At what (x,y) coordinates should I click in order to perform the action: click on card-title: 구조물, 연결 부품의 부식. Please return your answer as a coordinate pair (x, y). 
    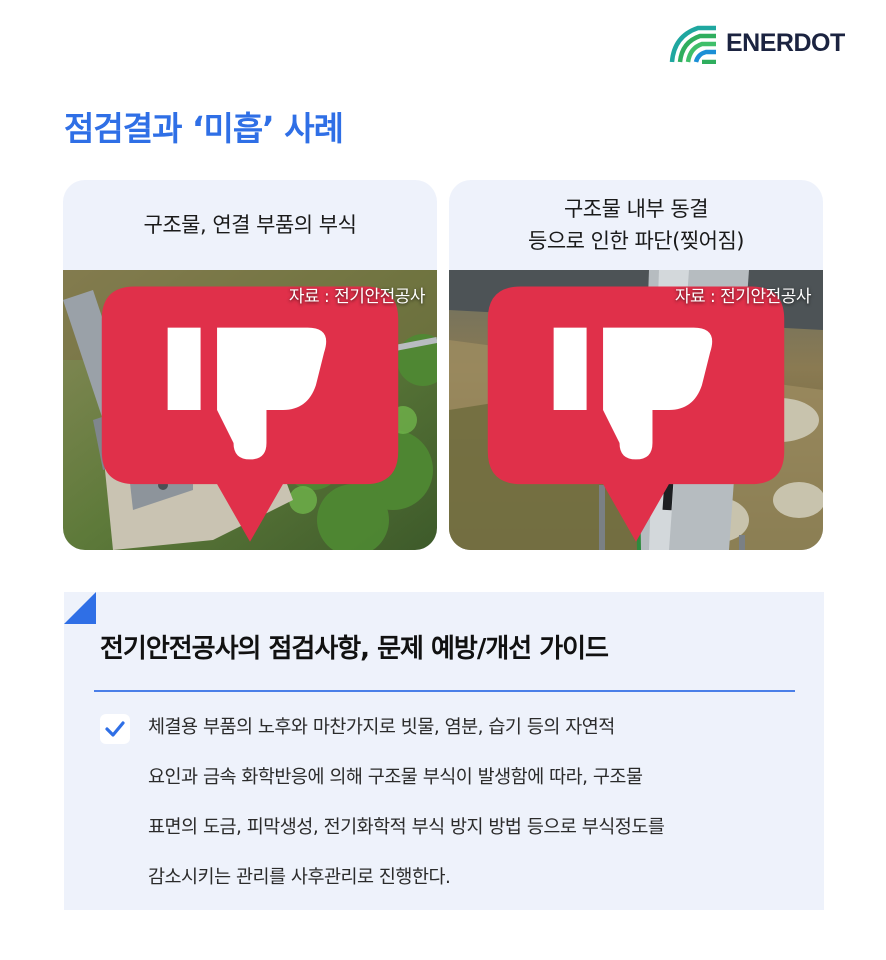
    Looking at the image, I should click on (250, 225).